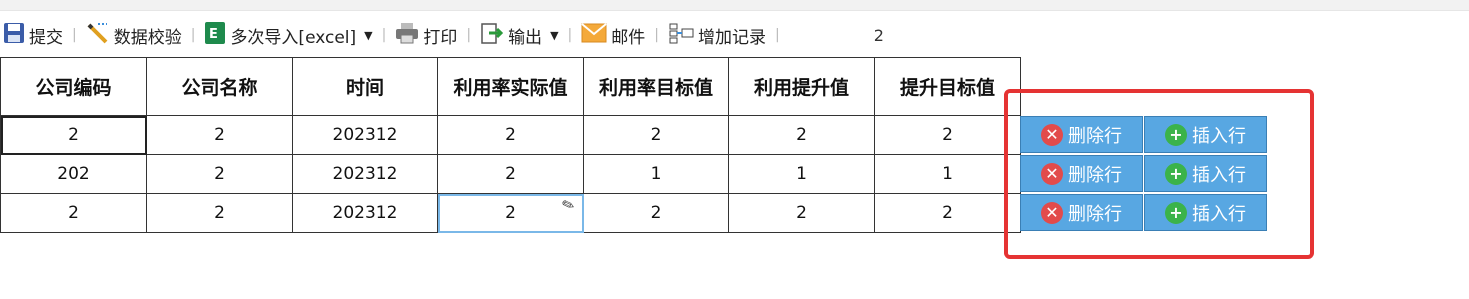  Describe the element at coordinates (98, 35) in the screenshot. I see `pencil-check-icon` at that location.